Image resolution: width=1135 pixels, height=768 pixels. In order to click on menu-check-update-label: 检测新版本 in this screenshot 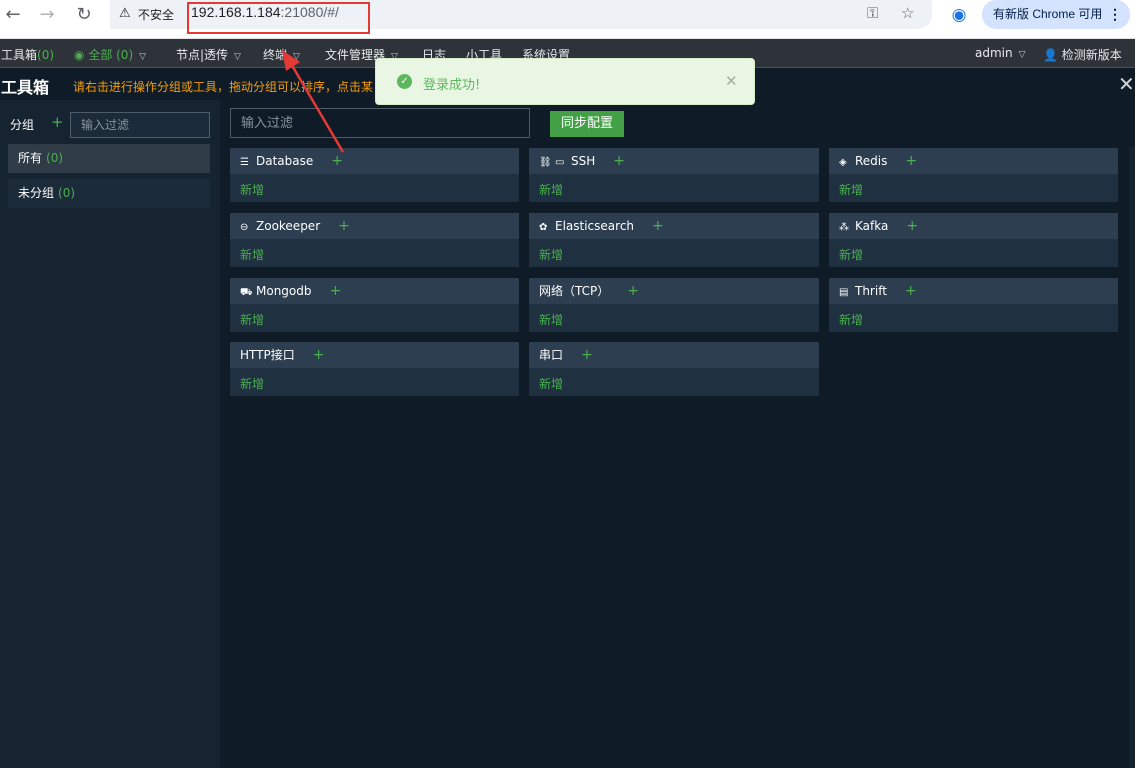, I will do `click(1091, 55)`.